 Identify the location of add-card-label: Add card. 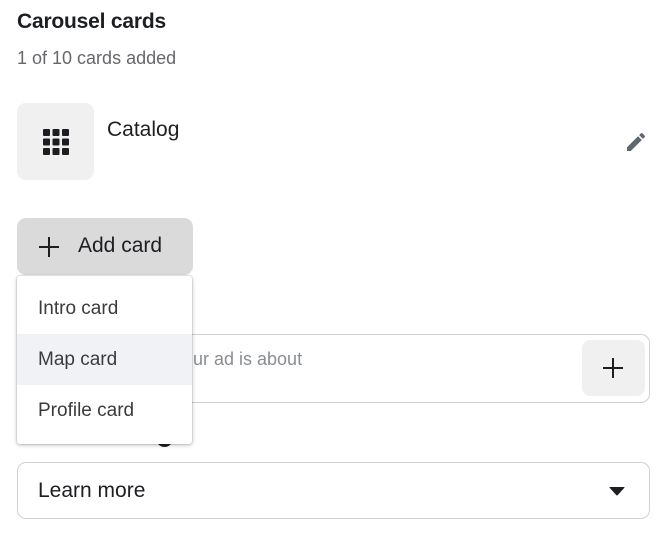
(120, 245).